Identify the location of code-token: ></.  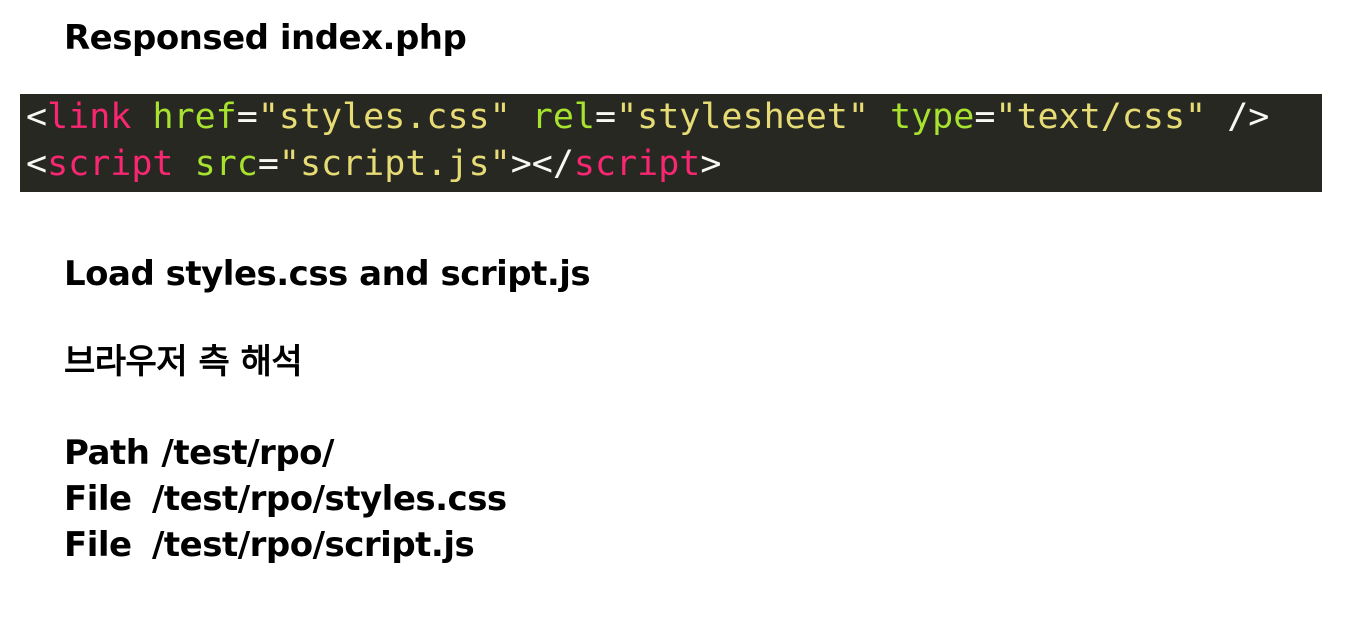
(542, 164).